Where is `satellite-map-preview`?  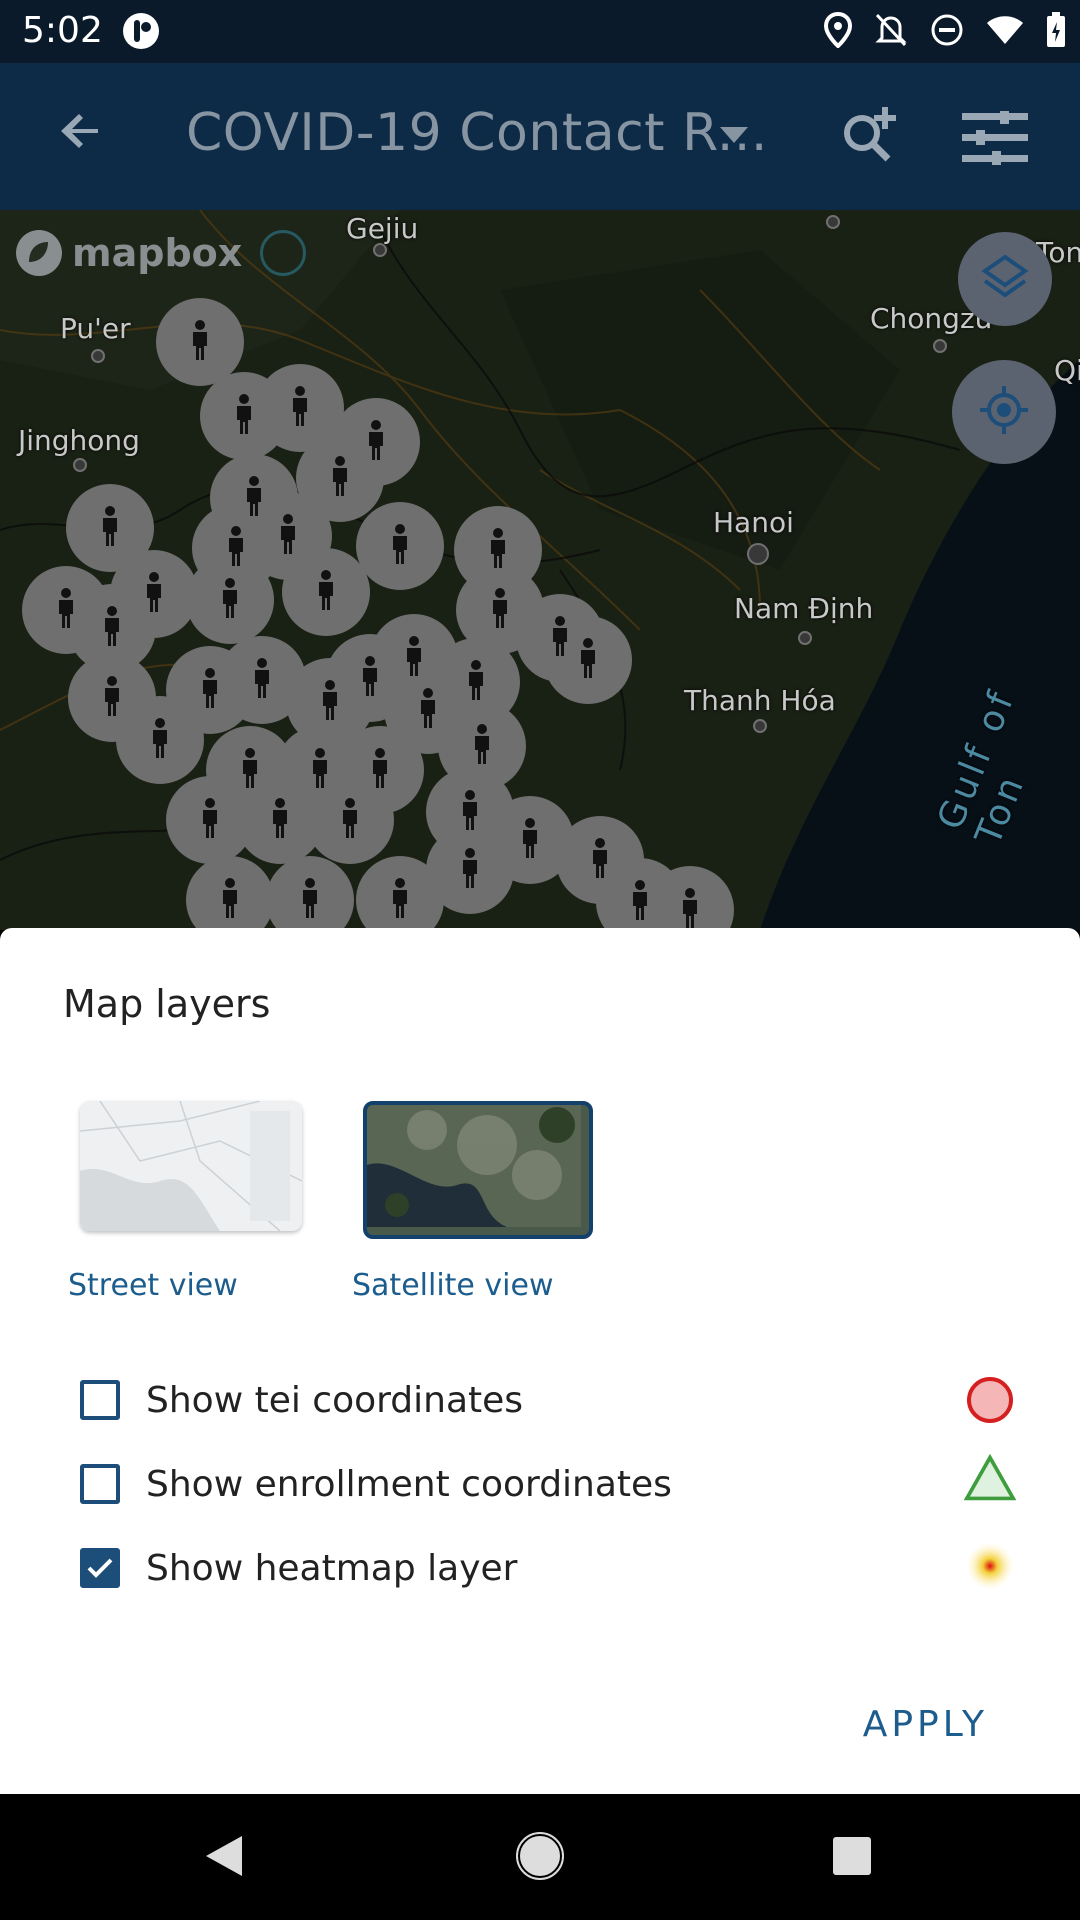 satellite-map-preview is located at coordinates (474, 1166).